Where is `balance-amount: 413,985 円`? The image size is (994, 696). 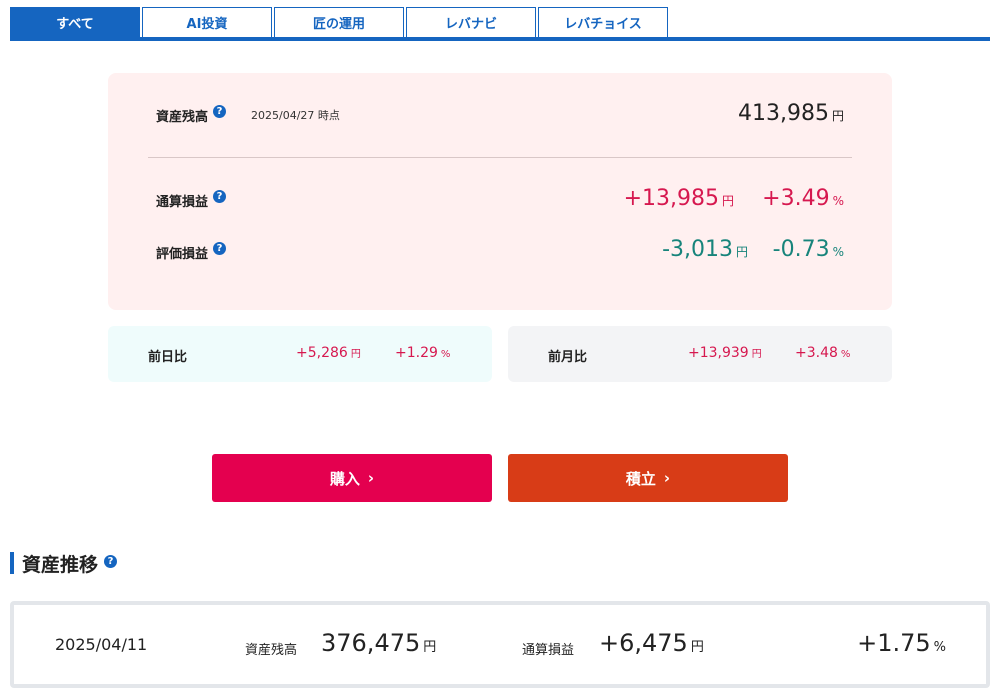 balance-amount: 413,985 円 is located at coordinates (791, 113).